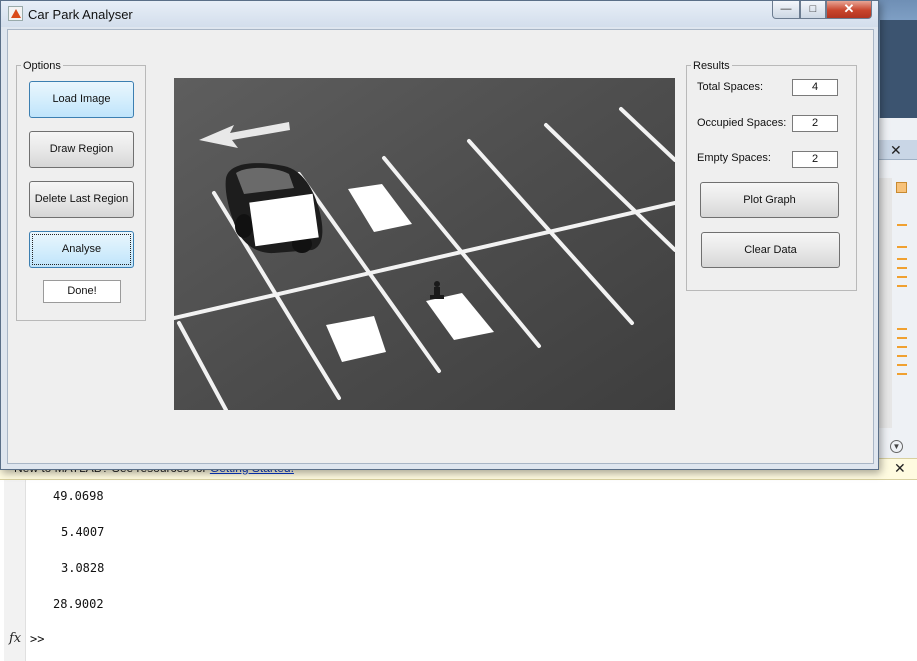 The width and height of the screenshot is (917, 661). I want to click on empty-spaces-label: Empty Spaces:, so click(734, 158).